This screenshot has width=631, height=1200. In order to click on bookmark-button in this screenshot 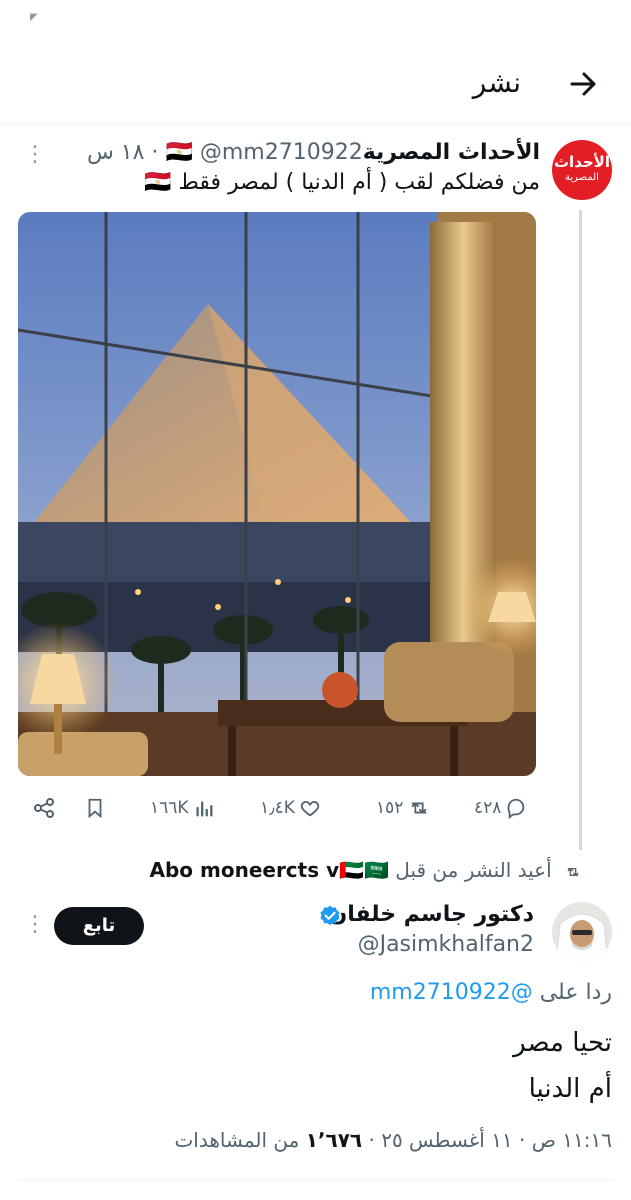, I will do `click(95, 808)`.